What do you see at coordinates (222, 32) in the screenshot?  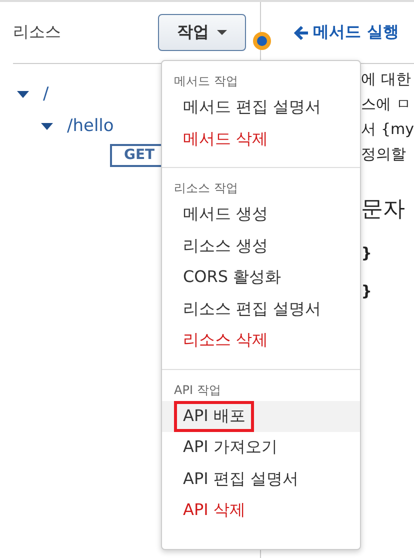 I see `caret-icon` at bounding box center [222, 32].